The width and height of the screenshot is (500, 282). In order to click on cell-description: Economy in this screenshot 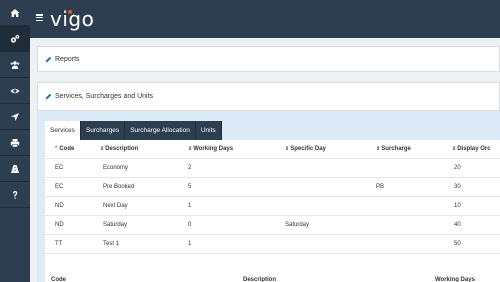, I will do `click(116, 168)`.